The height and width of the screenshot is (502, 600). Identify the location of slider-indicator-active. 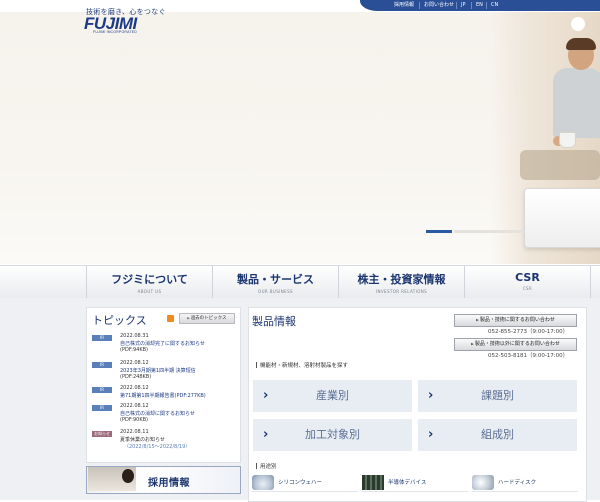
(439, 231).